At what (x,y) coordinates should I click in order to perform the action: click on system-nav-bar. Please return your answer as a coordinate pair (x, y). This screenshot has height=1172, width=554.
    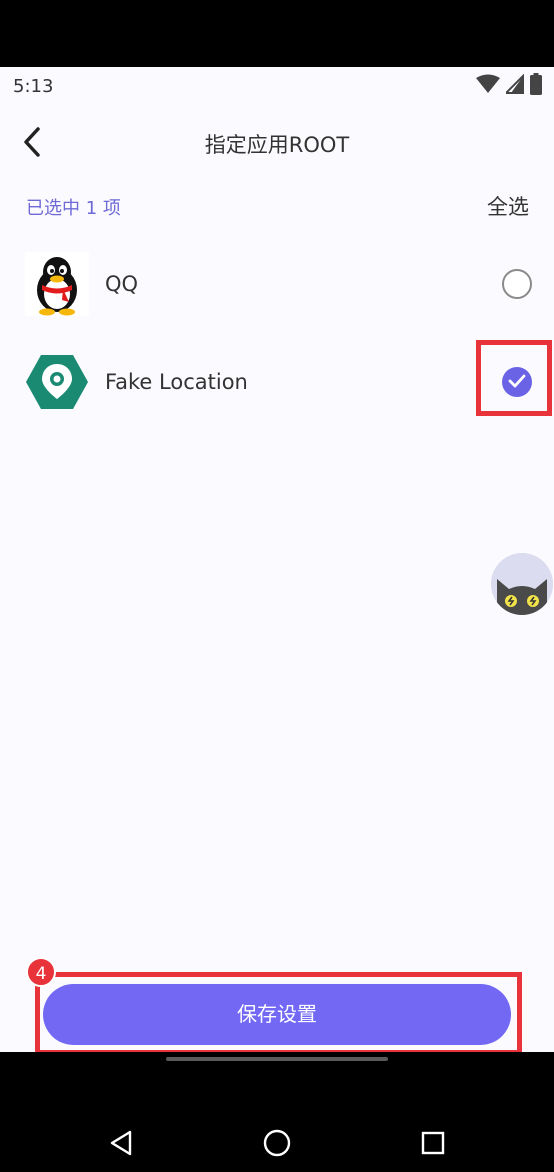
    Looking at the image, I should click on (277, 1112).